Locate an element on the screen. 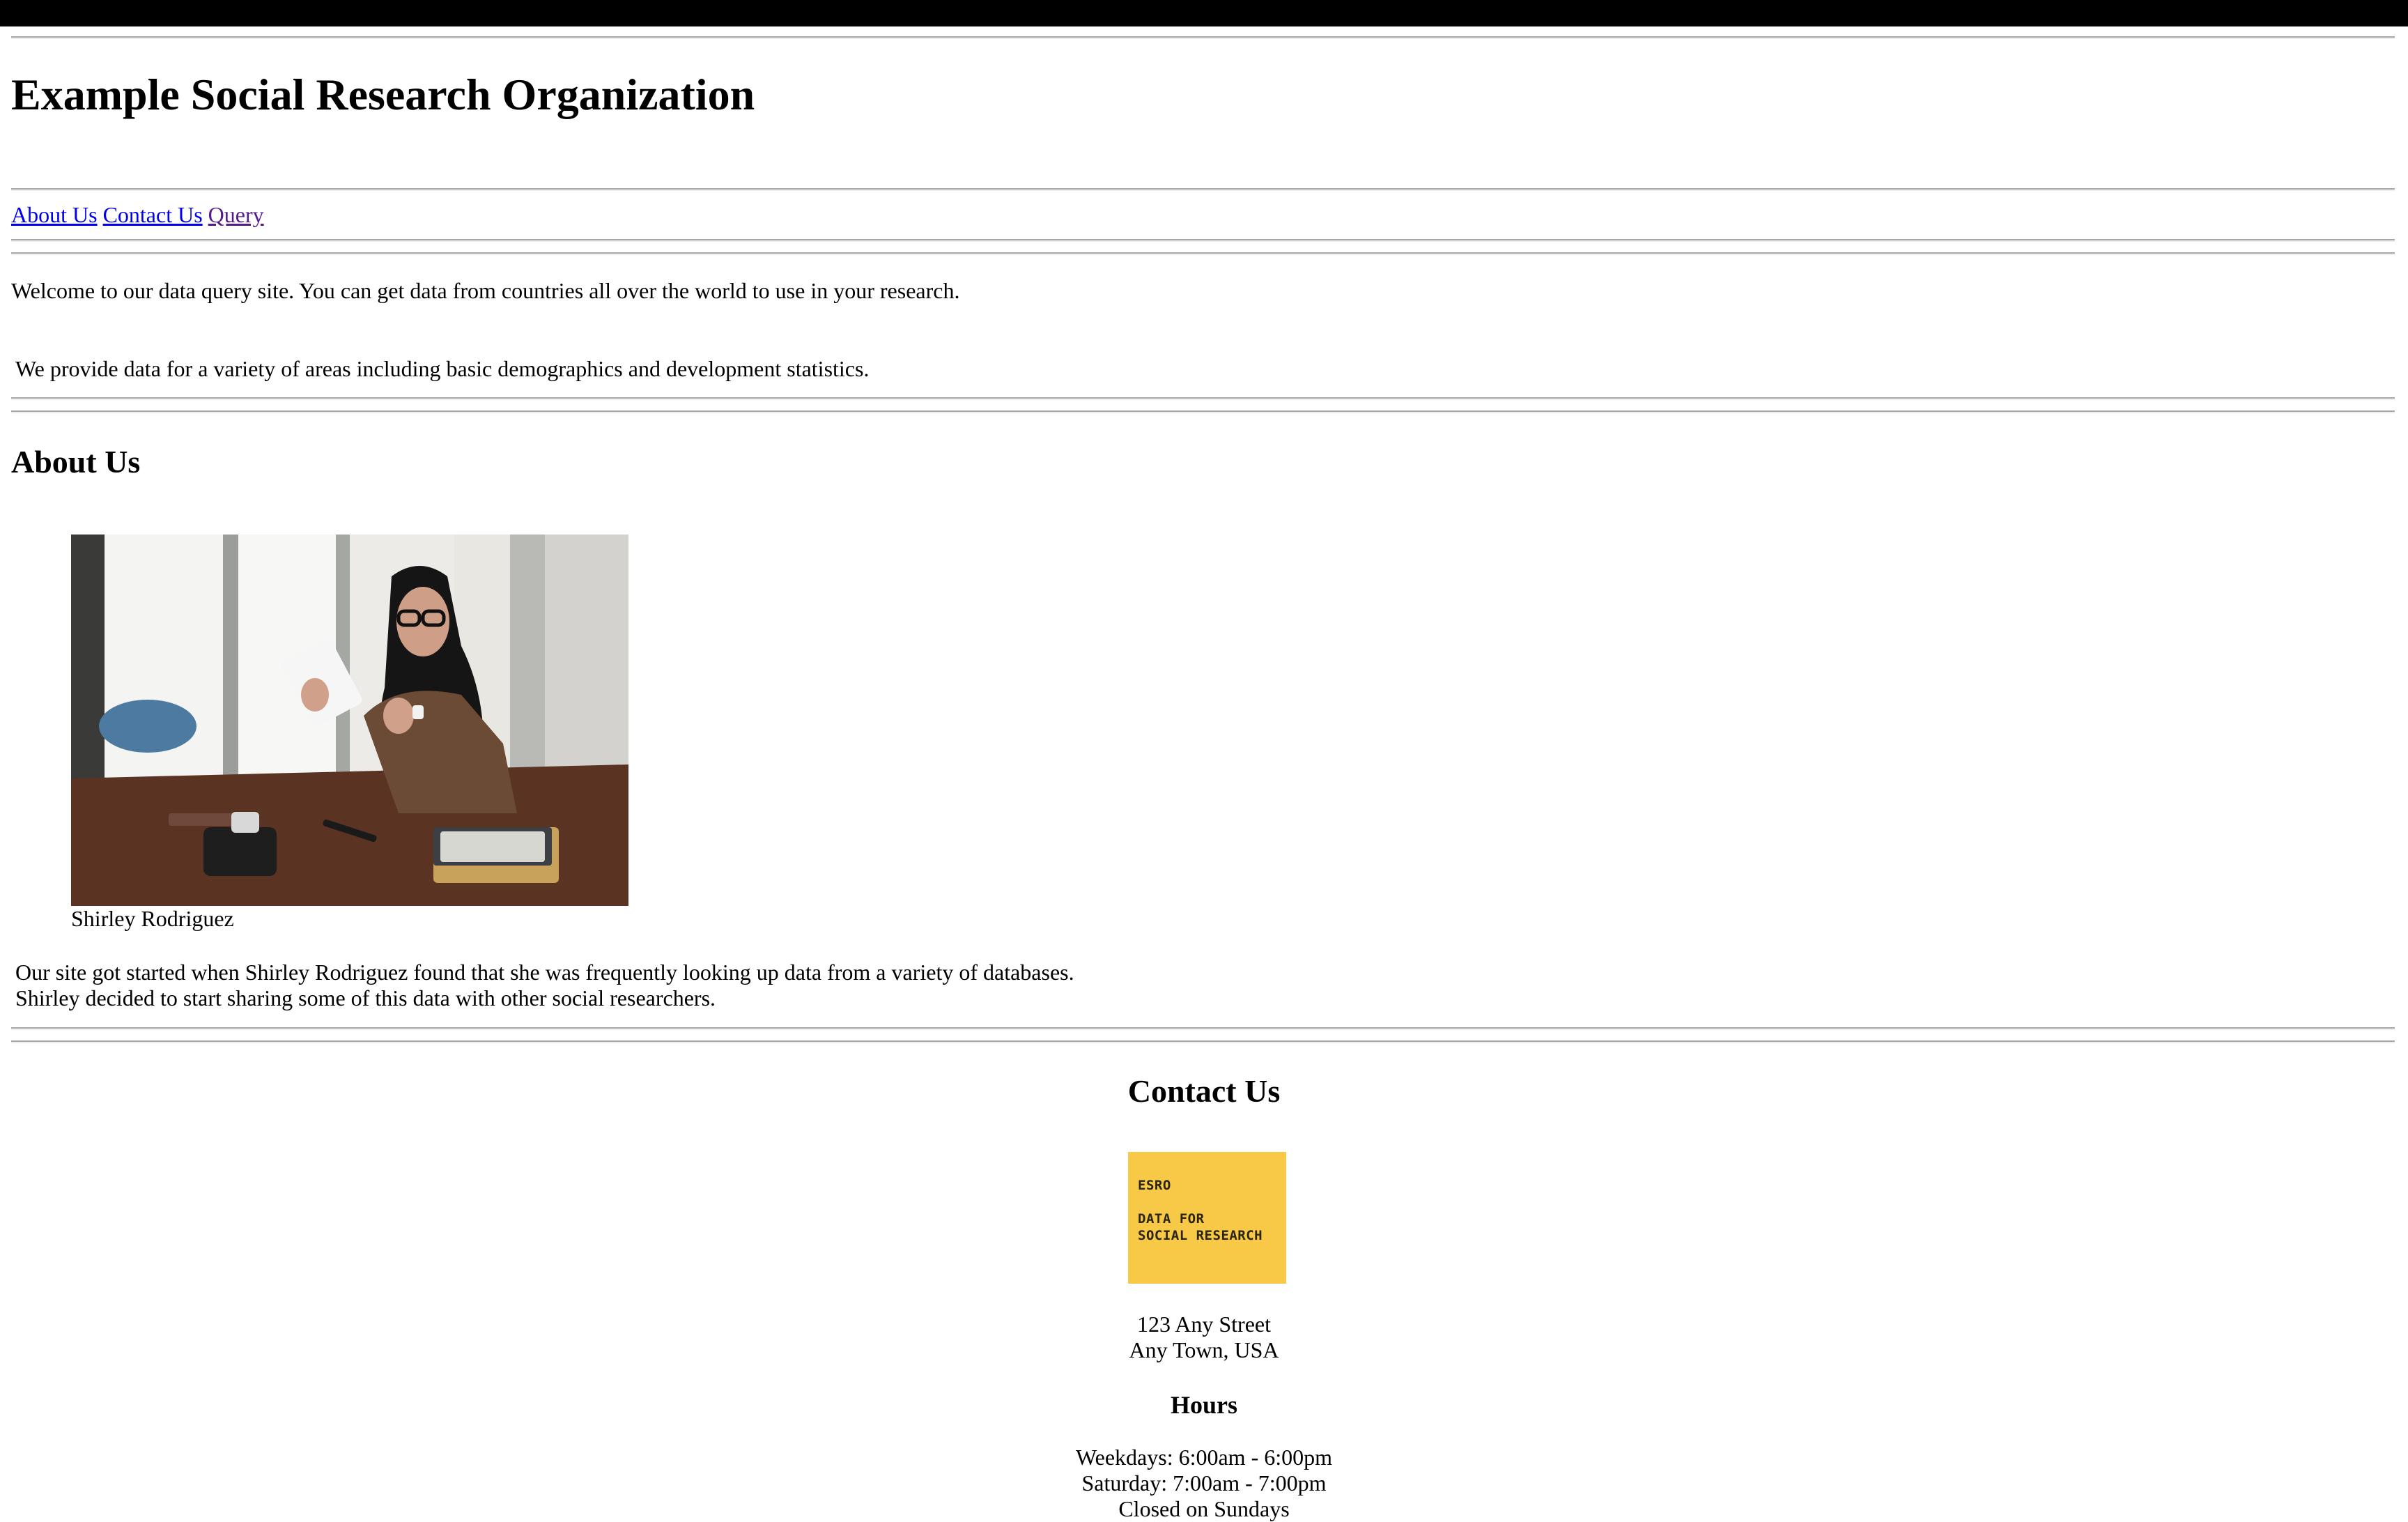 This screenshot has width=2408, height=1522. address-line-1: 123 Any Street is located at coordinates (1204, 1324).